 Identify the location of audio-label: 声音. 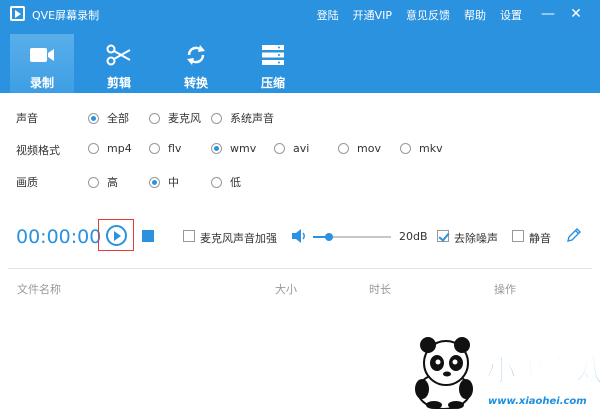
(27, 118).